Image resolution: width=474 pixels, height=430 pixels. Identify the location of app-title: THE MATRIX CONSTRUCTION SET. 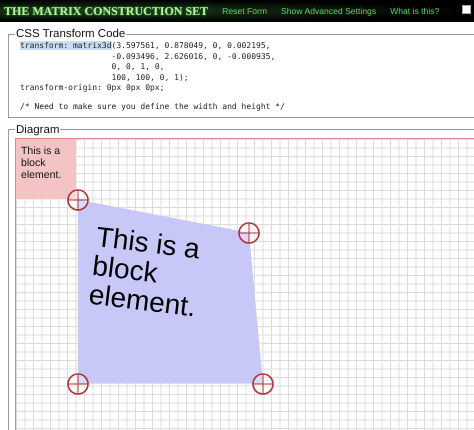
(106, 11).